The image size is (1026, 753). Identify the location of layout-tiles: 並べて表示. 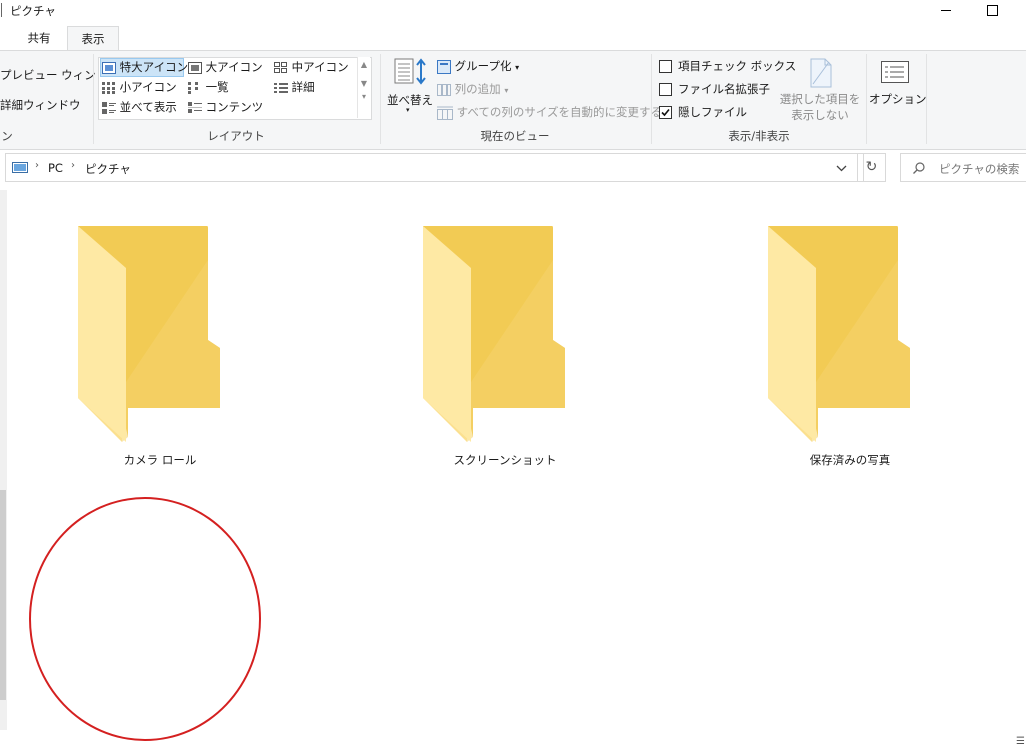
(139, 107).